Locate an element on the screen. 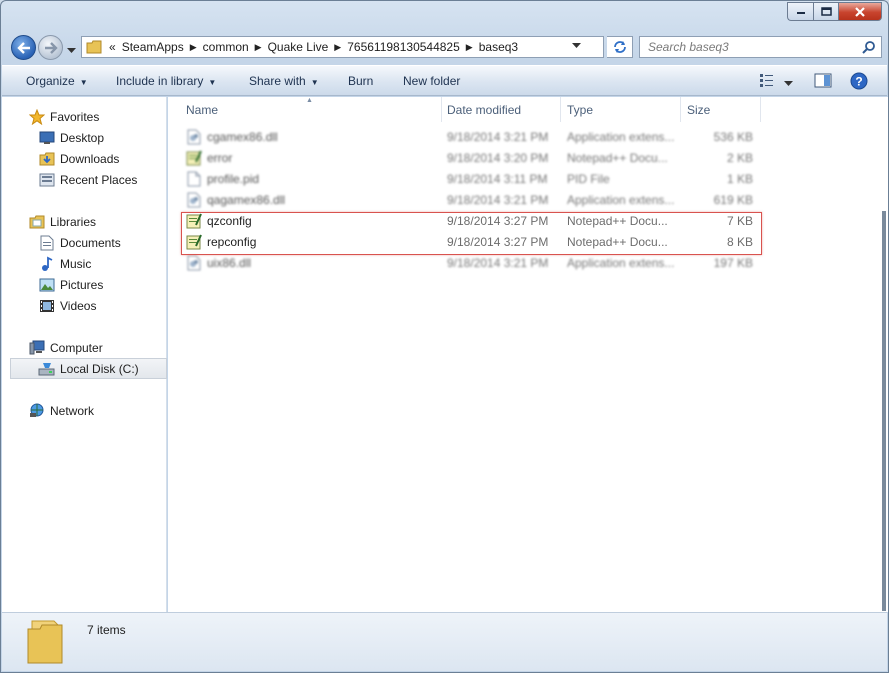 The width and height of the screenshot is (889, 673). address-dropdown-icon is located at coordinates (576, 46).